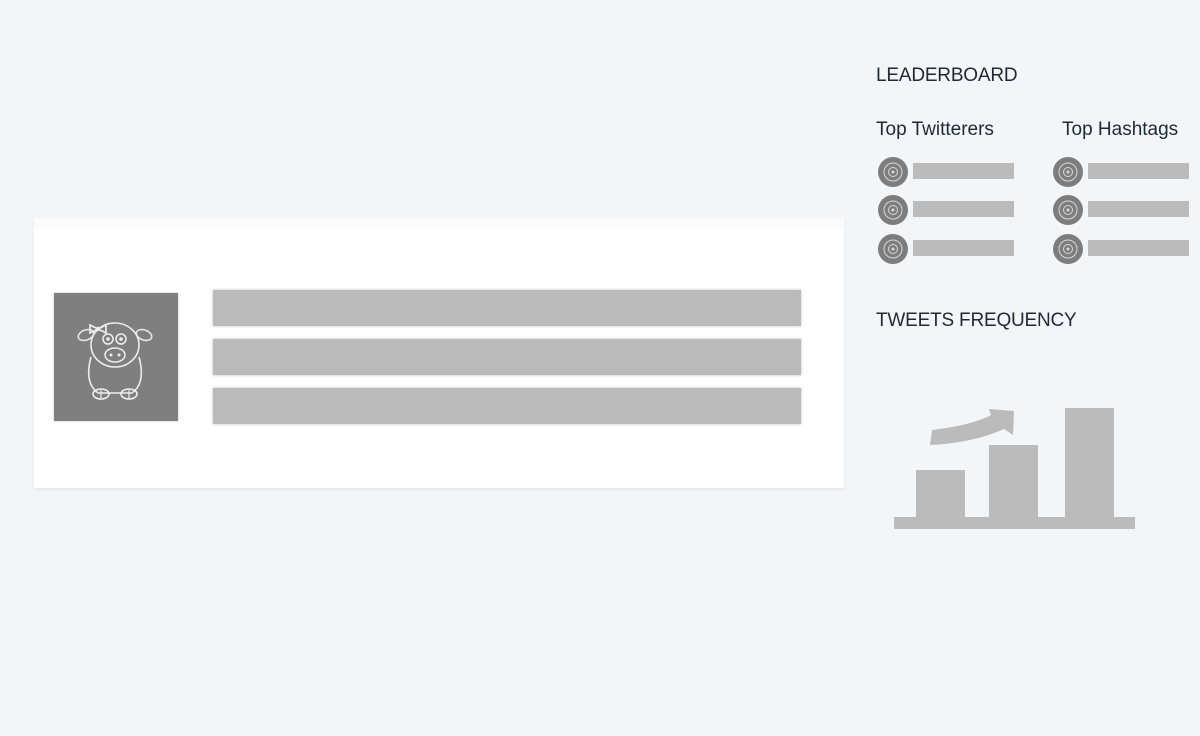 The width and height of the screenshot is (1200, 736). I want to click on tweet-avatar, so click(116, 357).